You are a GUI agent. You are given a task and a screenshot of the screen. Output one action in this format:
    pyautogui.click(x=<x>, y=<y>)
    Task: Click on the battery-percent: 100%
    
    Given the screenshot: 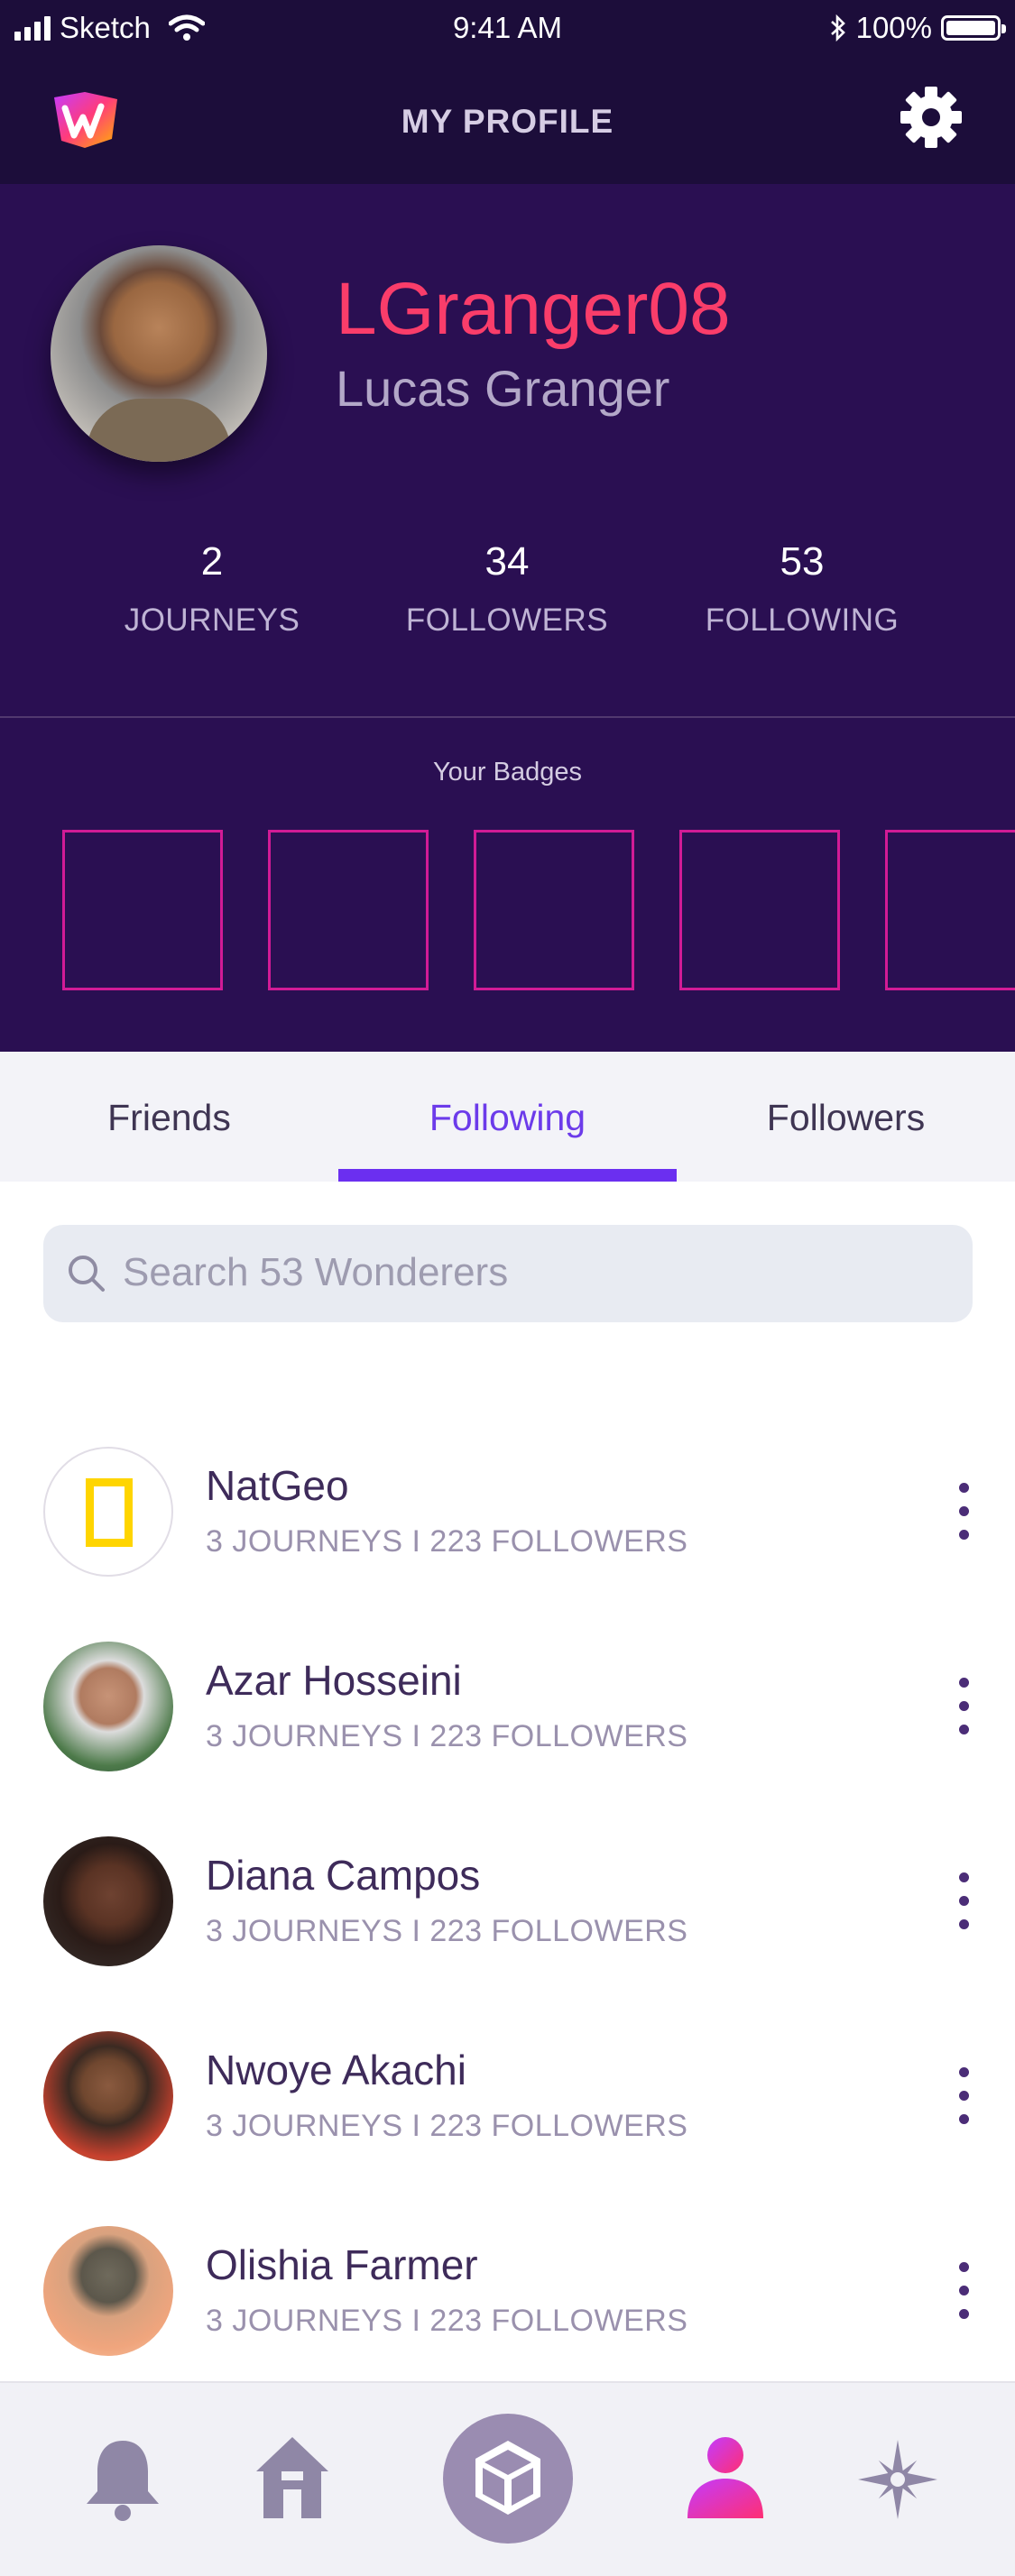 What is the action you would take?
    pyautogui.click(x=894, y=27)
    